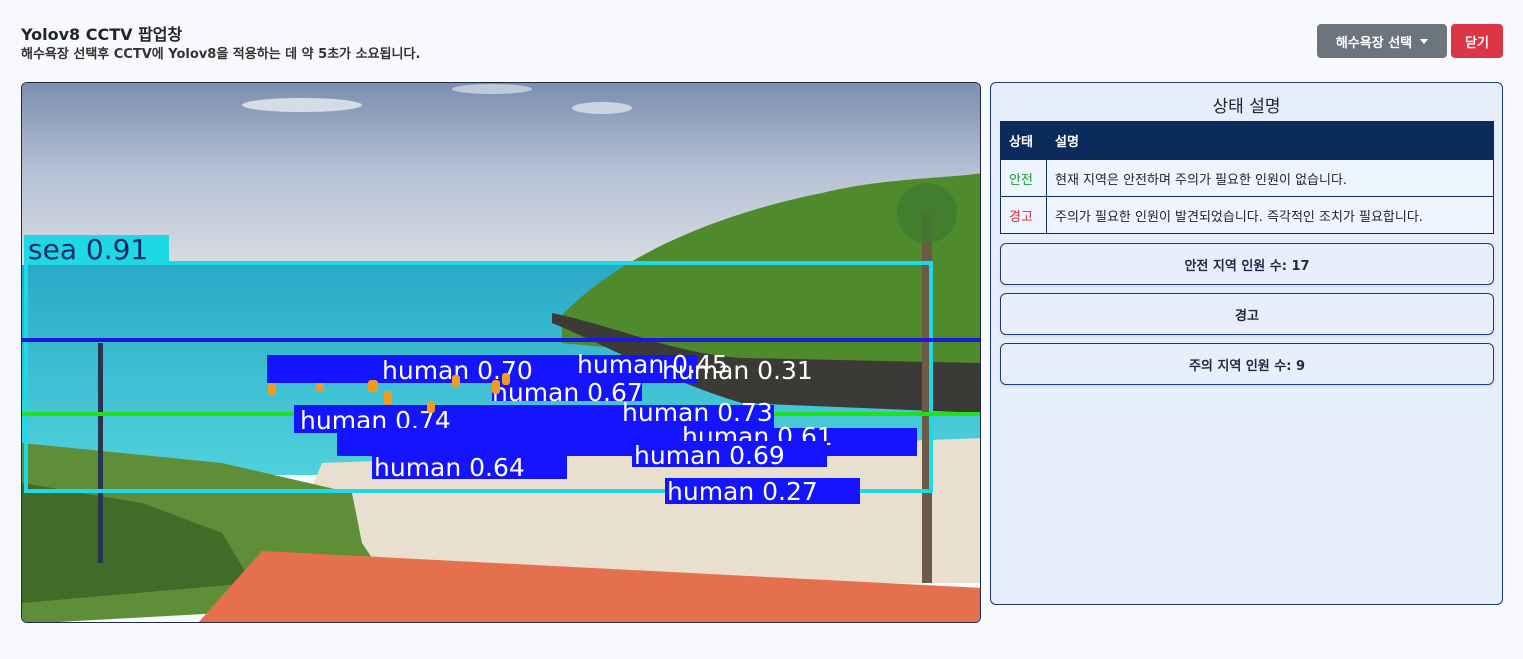  I want to click on human-detection-label: human 0.67, so click(567, 392).